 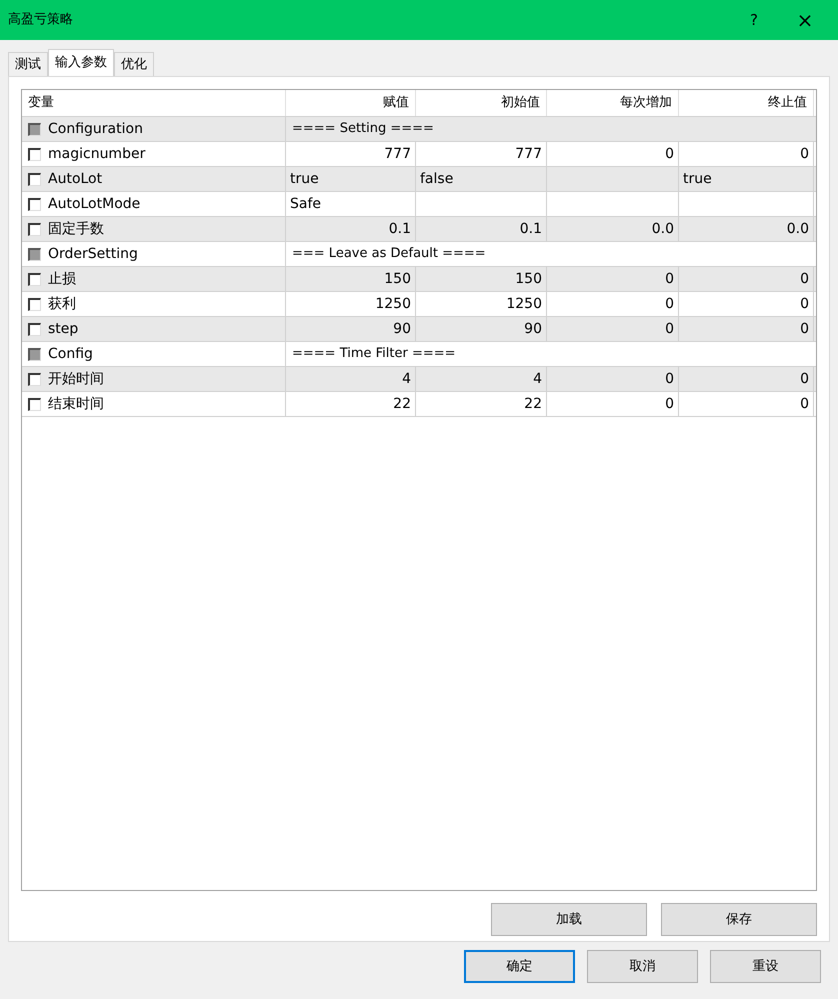 I want to click on parameter-name: step, so click(x=63, y=329).